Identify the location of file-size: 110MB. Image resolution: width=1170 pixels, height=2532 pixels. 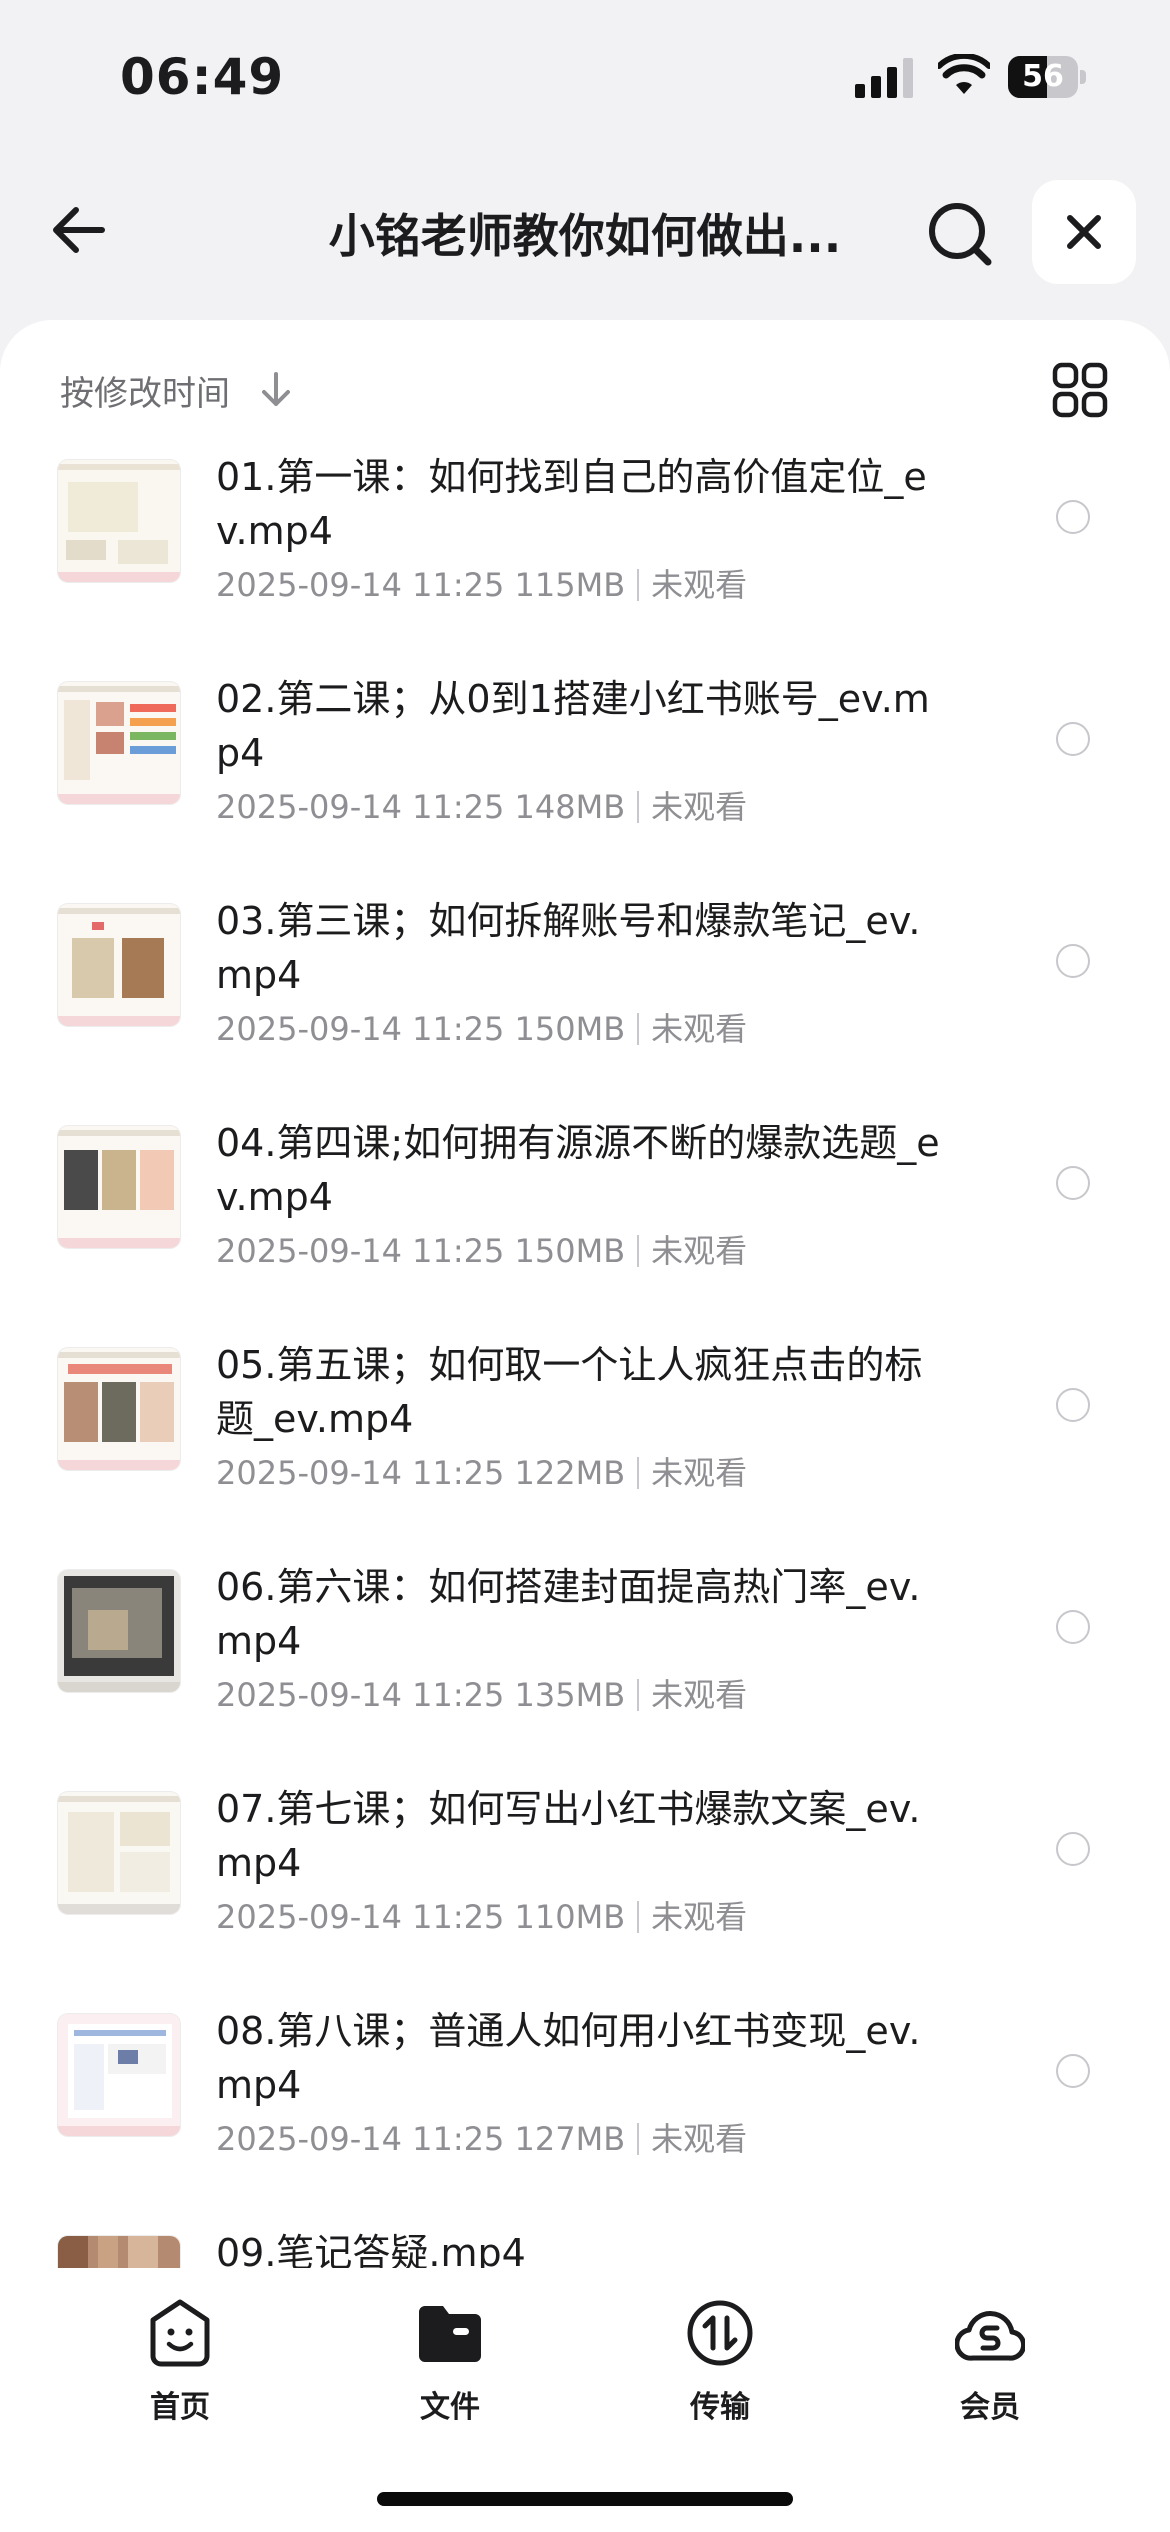
(570, 1917).